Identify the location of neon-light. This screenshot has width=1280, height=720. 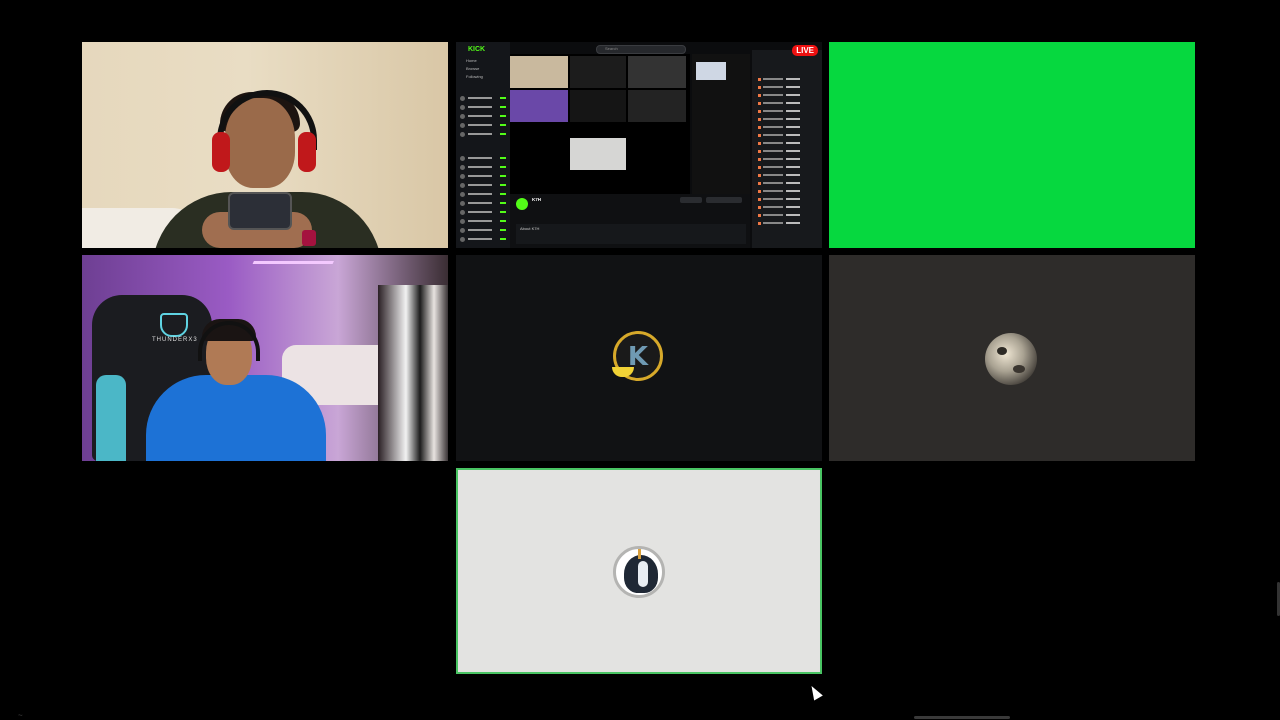
(290, 269).